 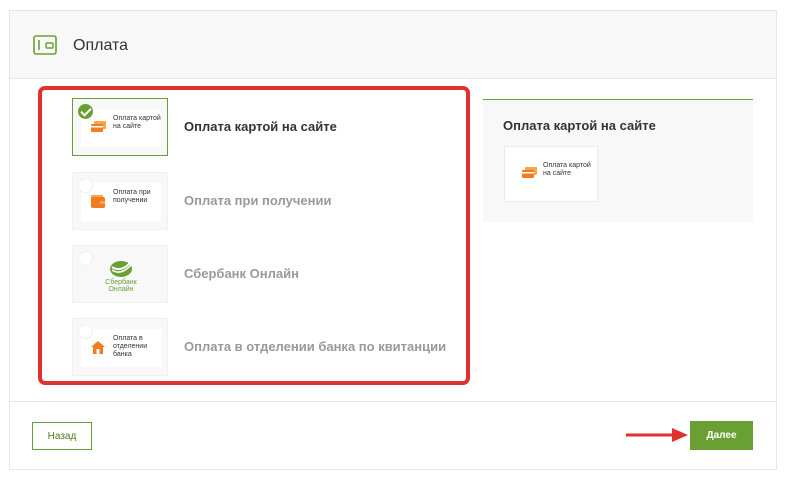 I want to click on method-thumbnail: Оплата картой на сайте, so click(x=120, y=127).